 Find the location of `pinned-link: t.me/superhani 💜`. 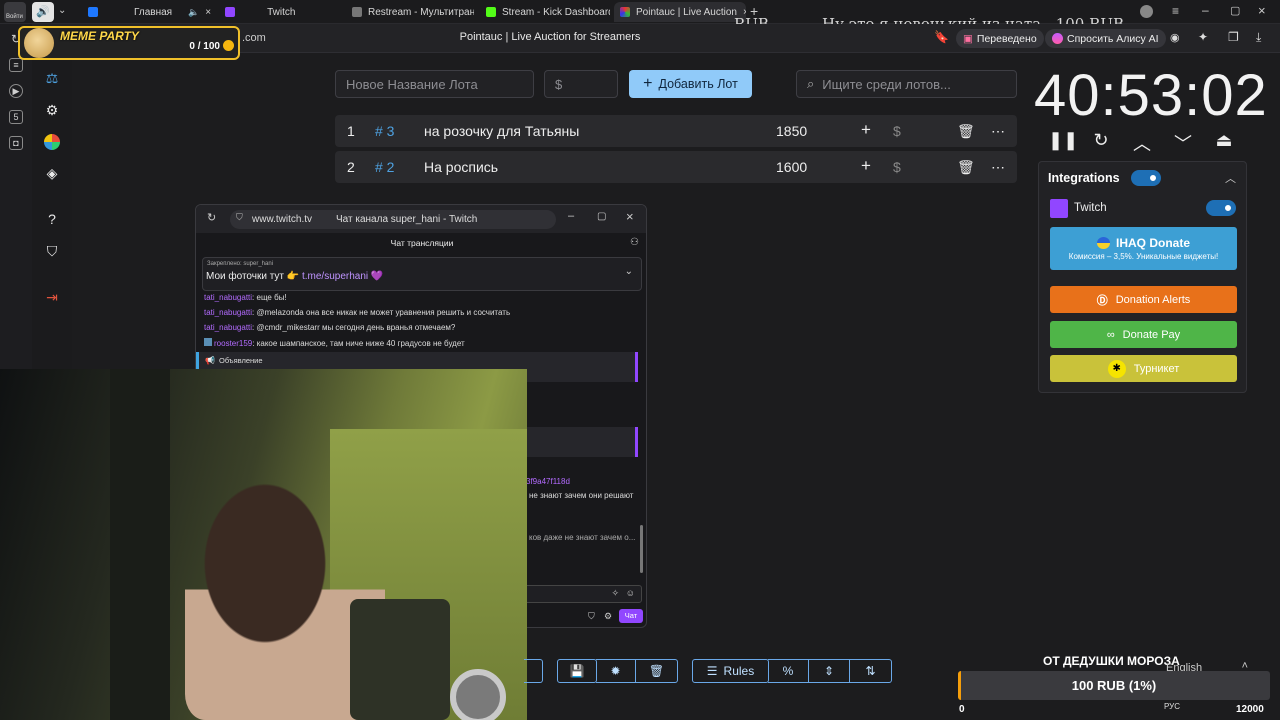

pinned-link: t.me/superhani 💜 is located at coordinates (342, 276).